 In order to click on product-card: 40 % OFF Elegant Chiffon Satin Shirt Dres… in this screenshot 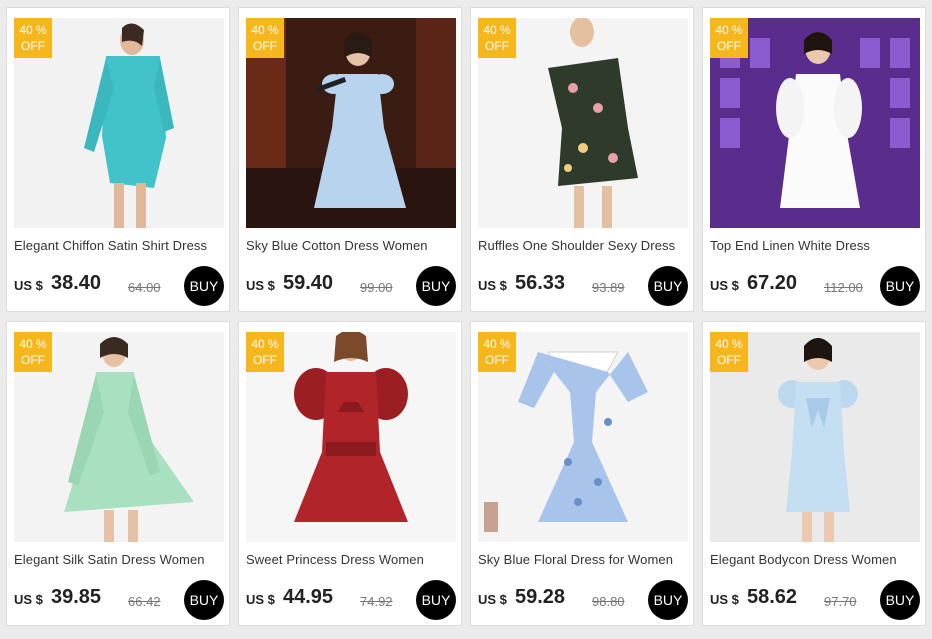, I will do `click(118, 159)`.